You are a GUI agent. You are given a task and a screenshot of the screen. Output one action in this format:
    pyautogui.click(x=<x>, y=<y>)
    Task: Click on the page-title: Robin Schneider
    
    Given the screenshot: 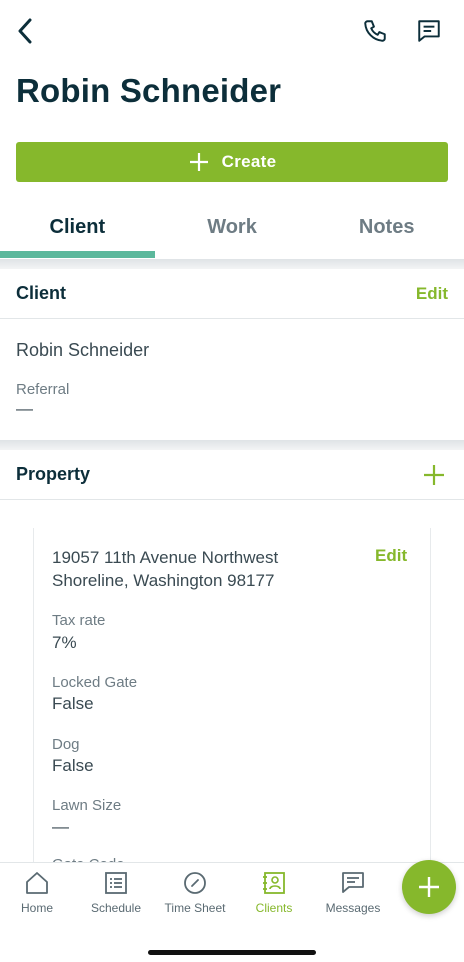 What is the action you would take?
    pyautogui.click(x=149, y=90)
    